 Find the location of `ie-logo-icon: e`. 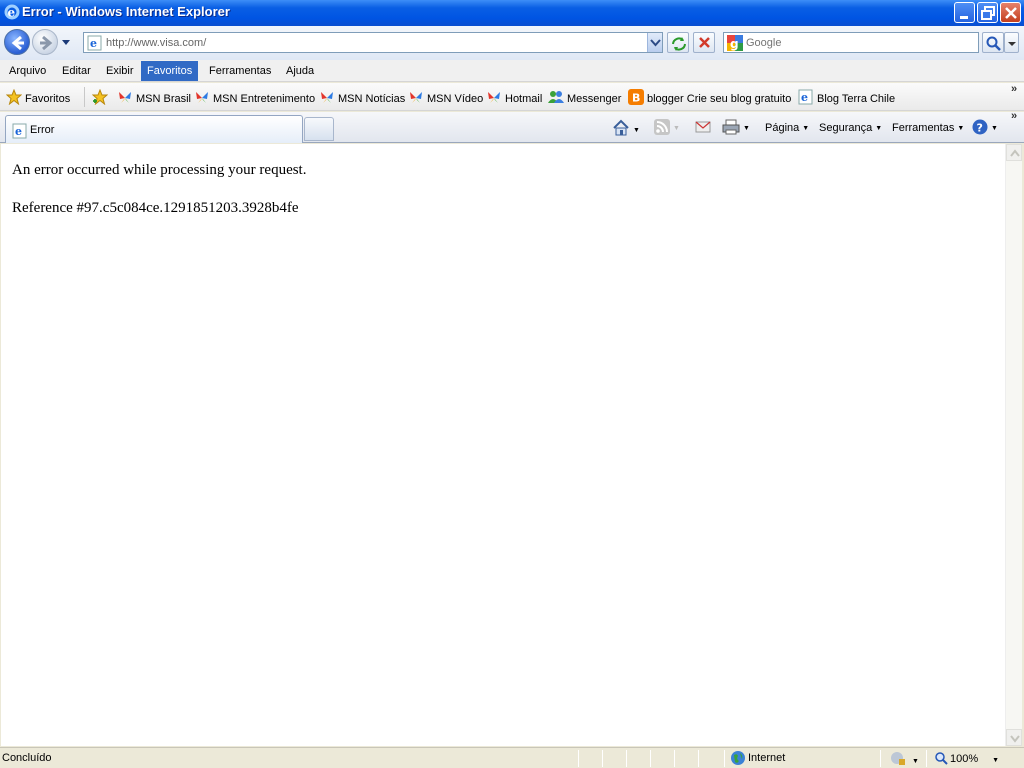

ie-logo-icon: e is located at coordinates (12, 12).